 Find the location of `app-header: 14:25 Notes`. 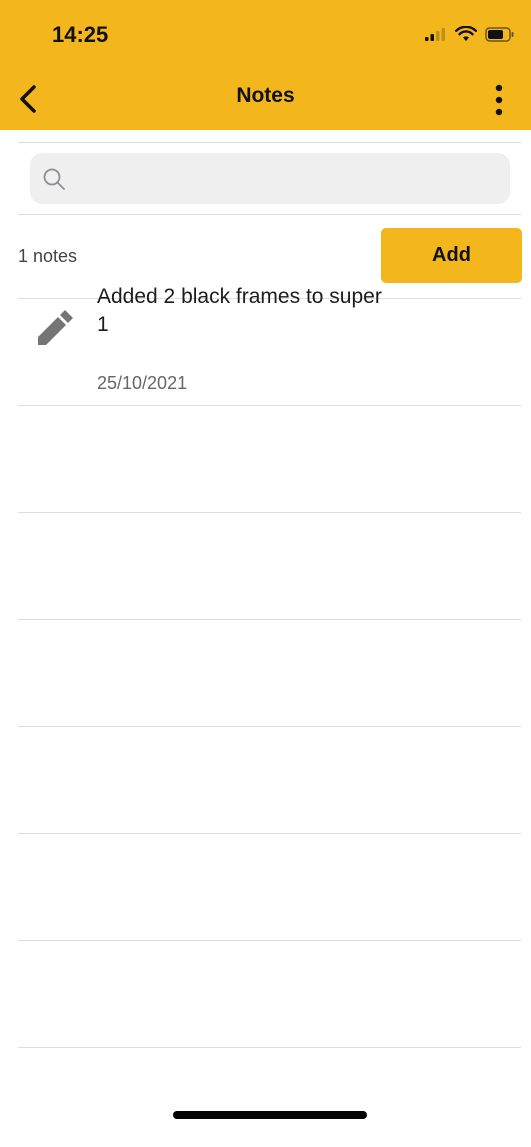

app-header: 14:25 Notes is located at coordinates (265, 65).